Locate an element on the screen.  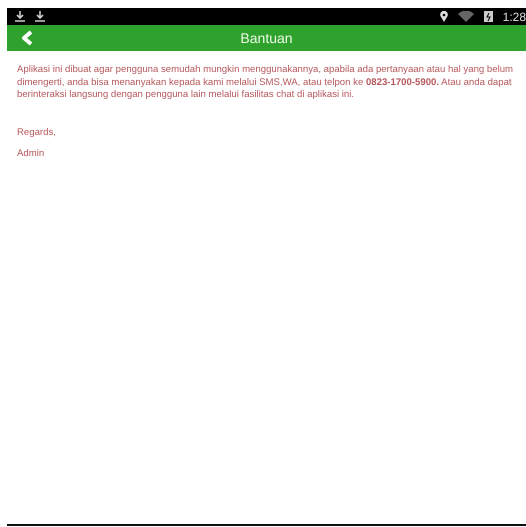
back-button is located at coordinates (27, 38).